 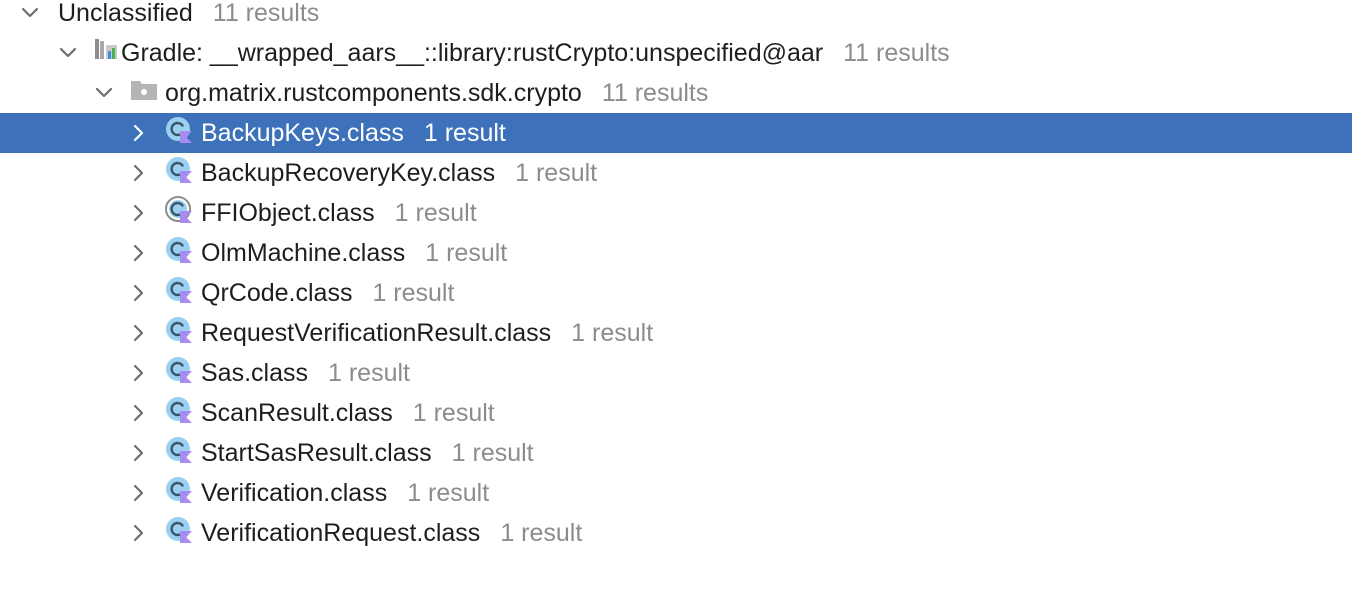 I want to click on node-label: StartSasResult.class, so click(x=316, y=452).